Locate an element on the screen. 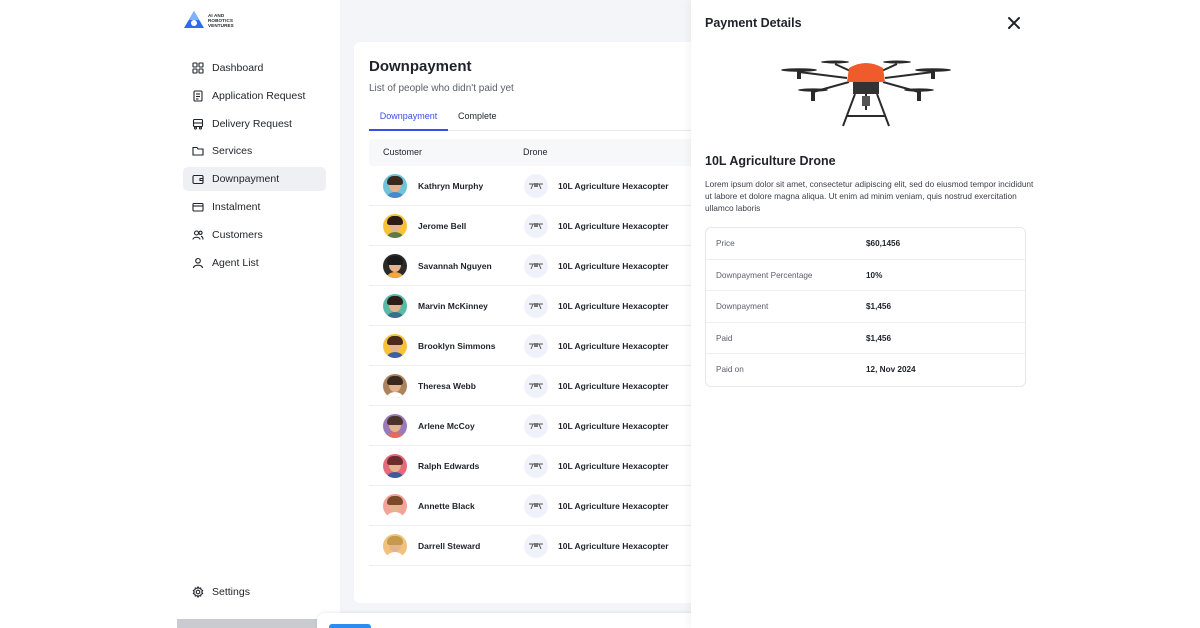 This screenshot has width=1200, height=628. sidebar-item-customers: Customers is located at coordinates (254, 235).